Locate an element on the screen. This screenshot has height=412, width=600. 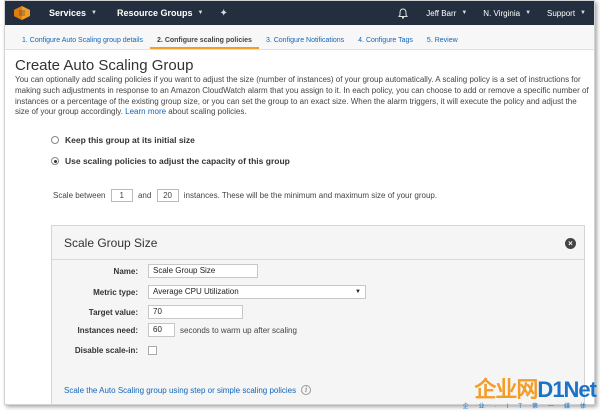
scale-group-header: Scale Group Size × is located at coordinates (318, 243).